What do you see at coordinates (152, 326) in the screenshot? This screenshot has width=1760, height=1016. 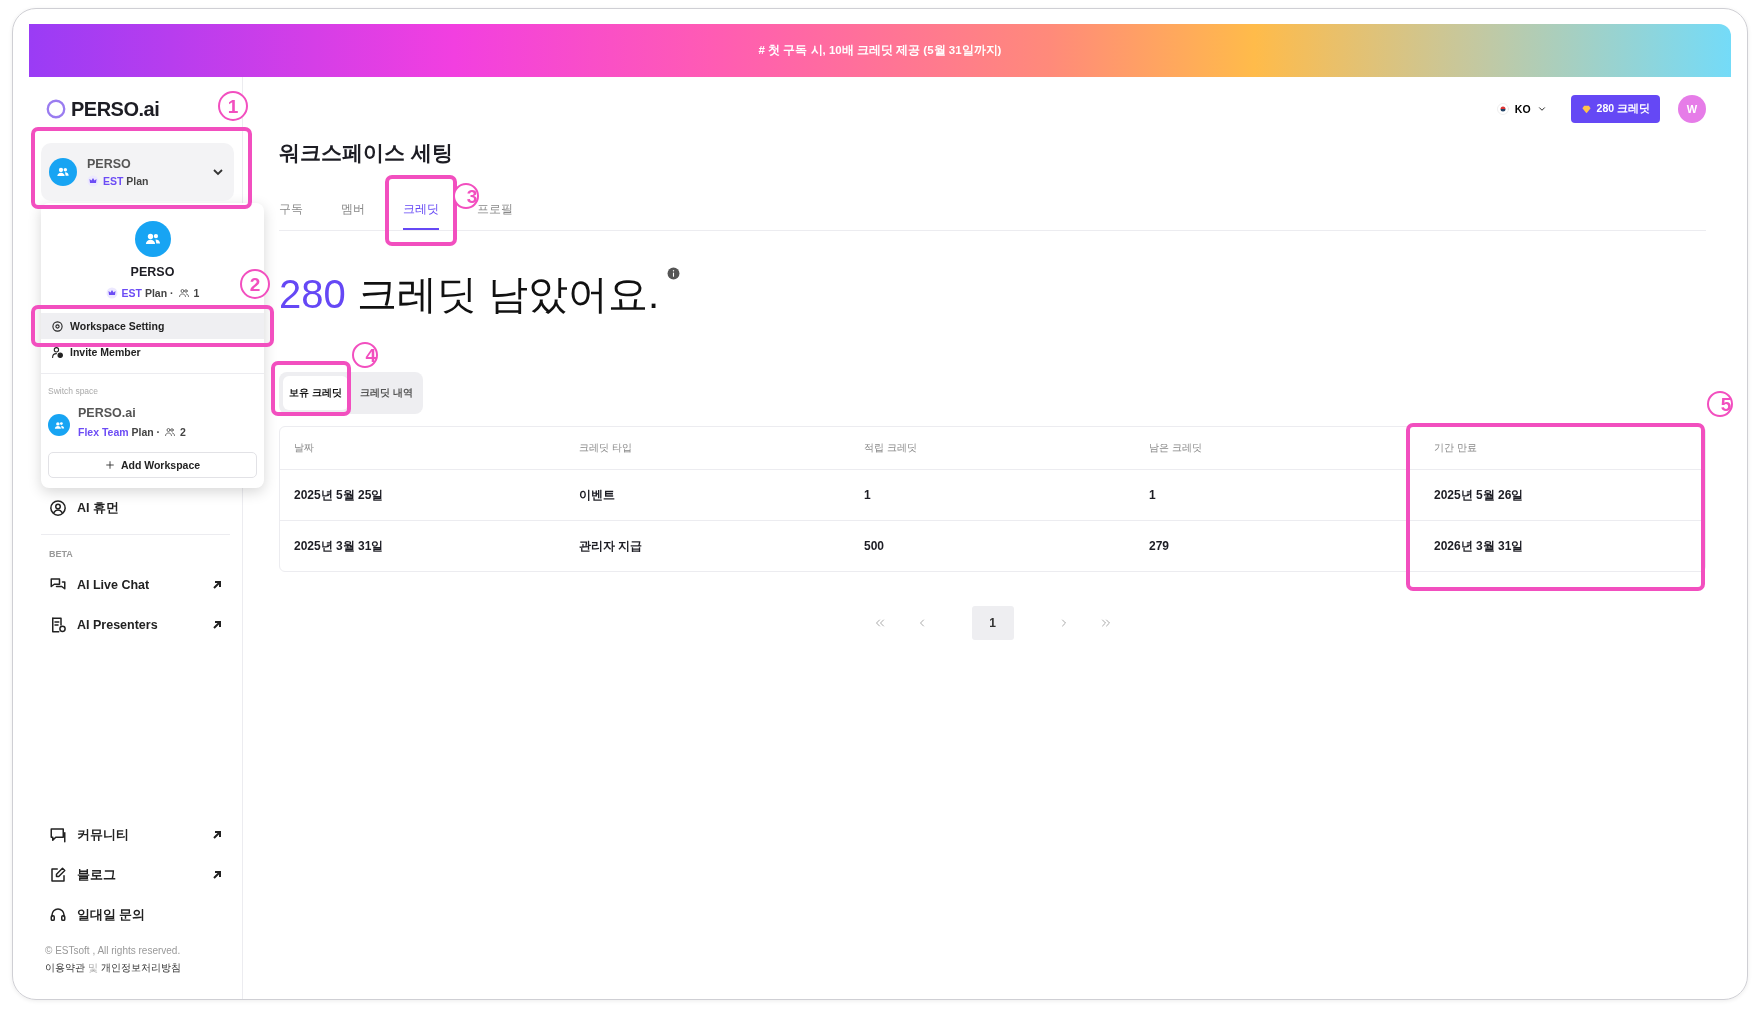 I see `menu-item: Workspace Setting` at bounding box center [152, 326].